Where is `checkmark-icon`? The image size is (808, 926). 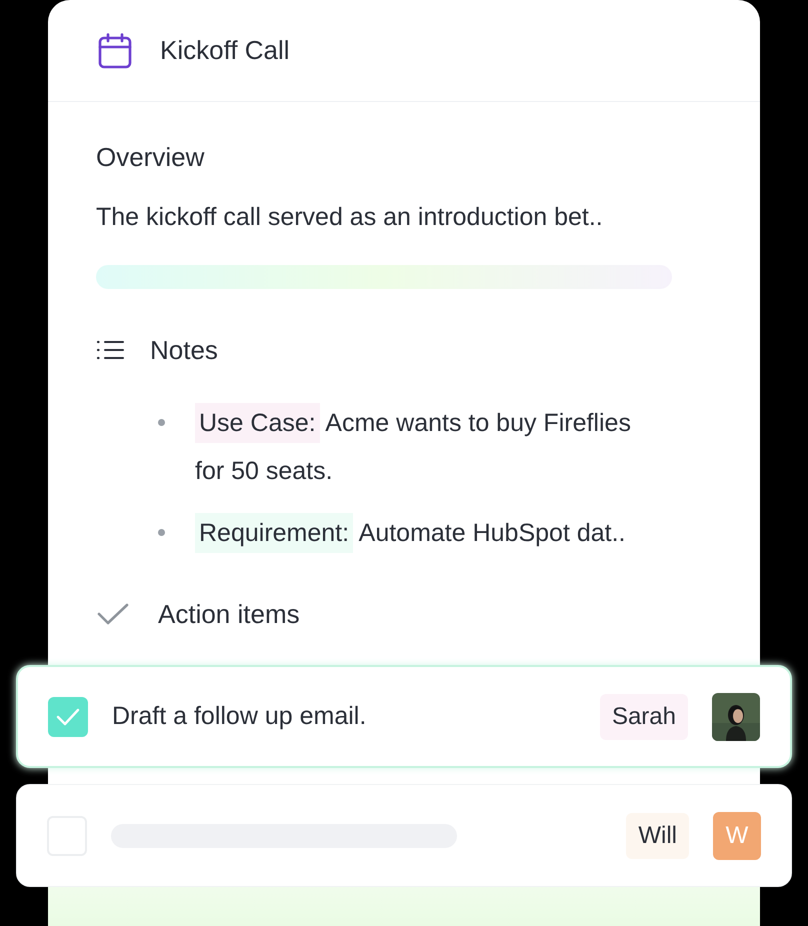 checkmark-icon is located at coordinates (68, 717).